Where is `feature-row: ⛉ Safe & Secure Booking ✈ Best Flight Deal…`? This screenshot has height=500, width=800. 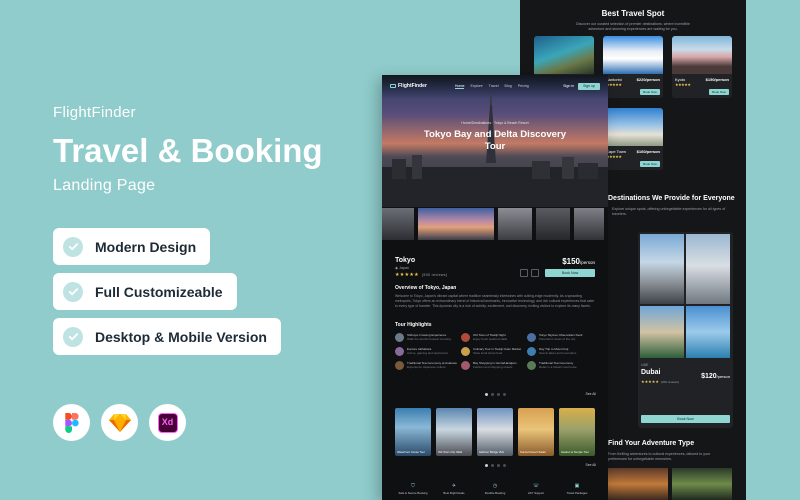 feature-row: ⛉ Safe & Secure Booking ✈ Best Flight Deal… is located at coordinates (495, 489).